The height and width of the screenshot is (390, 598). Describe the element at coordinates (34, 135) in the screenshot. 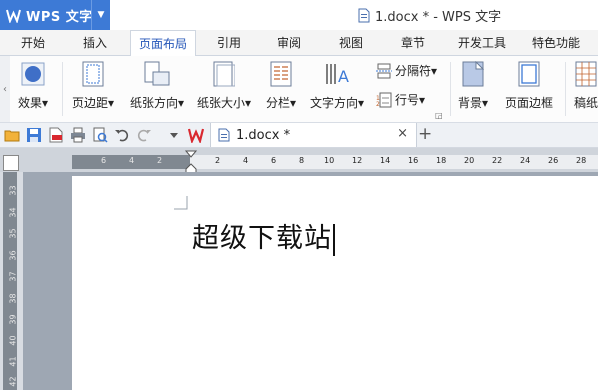

I see `save-icon` at that location.